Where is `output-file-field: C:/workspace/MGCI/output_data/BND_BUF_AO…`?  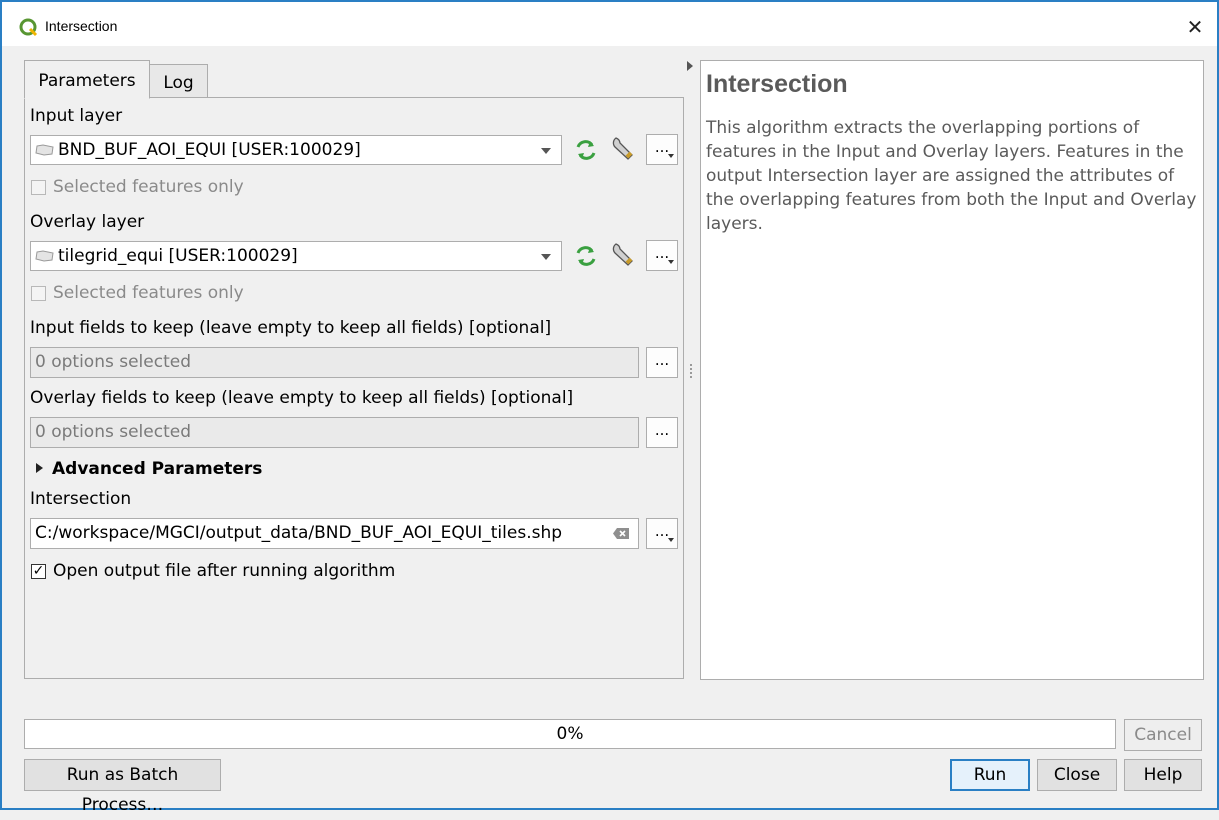
output-file-field: C:/workspace/MGCI/output_data/BND_BUF_AO… is located at coordinates (334, 533).